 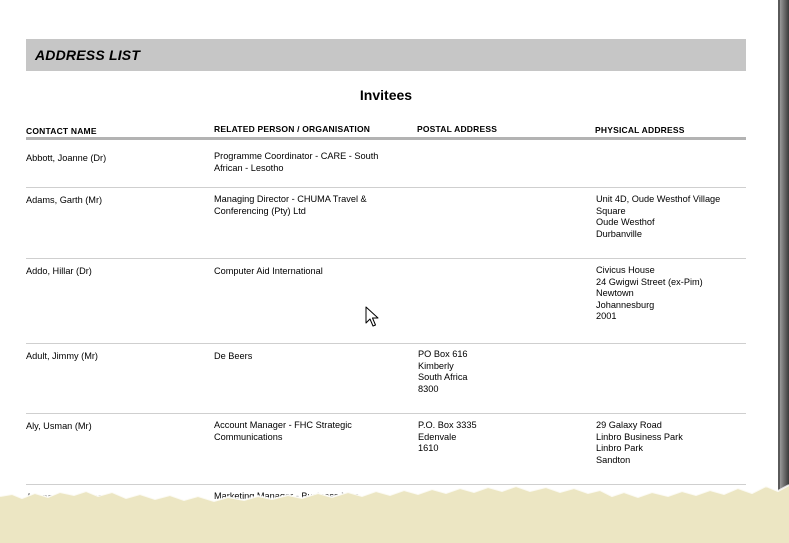 What do you see at coordinates (59, 271) in the screenshot?
I see `contact-name: Addo, Hillar (Dr)` at bounding box center [59, 271].